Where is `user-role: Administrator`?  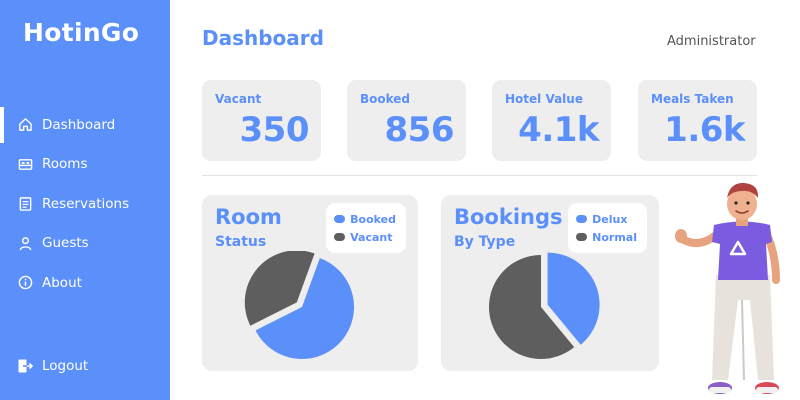
user-role: Administrator is located at coordinates (711, 41).